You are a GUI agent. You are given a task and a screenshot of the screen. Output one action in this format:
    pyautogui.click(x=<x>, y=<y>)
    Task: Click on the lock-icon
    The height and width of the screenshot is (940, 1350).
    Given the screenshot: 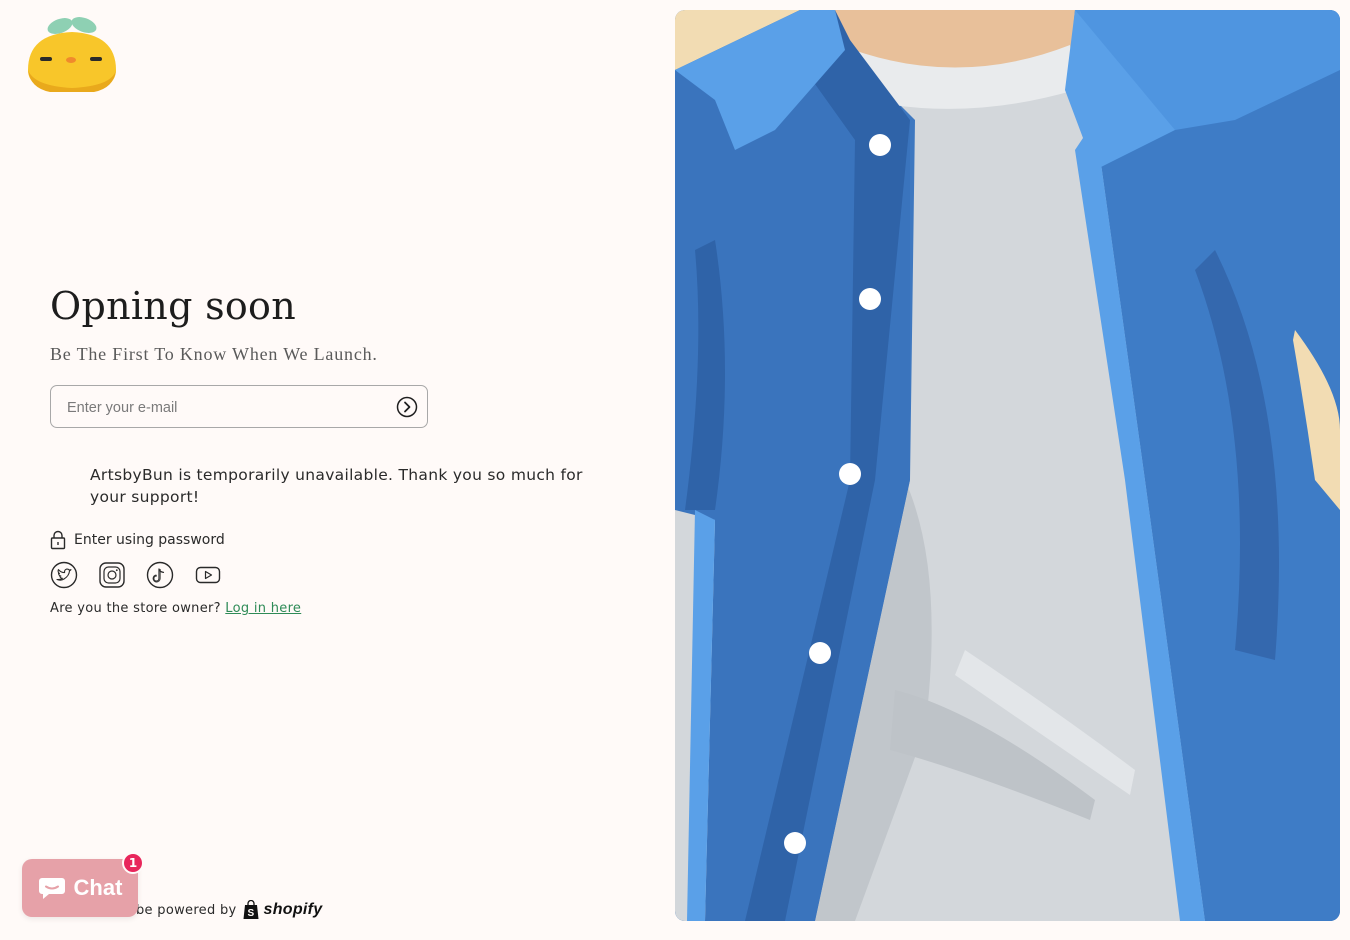 What is the action you would take?
    pyautogui.click(x=58, y=540)
    